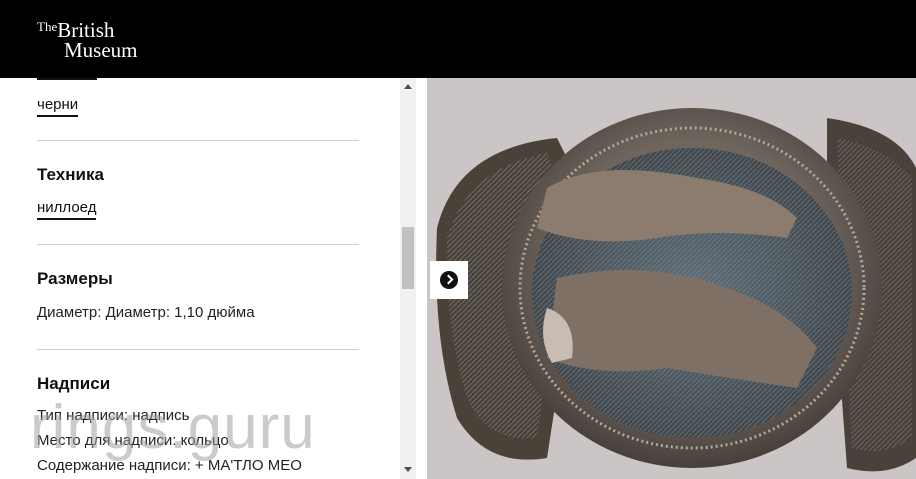 The width and height of the screenshot is (916, 479). What do you see at coordinates (169, 465) in the screenshot?
I see `inscription-content: Содержание надписи: + МА'ТЛО МЕО` at bounding box center [169, 465].